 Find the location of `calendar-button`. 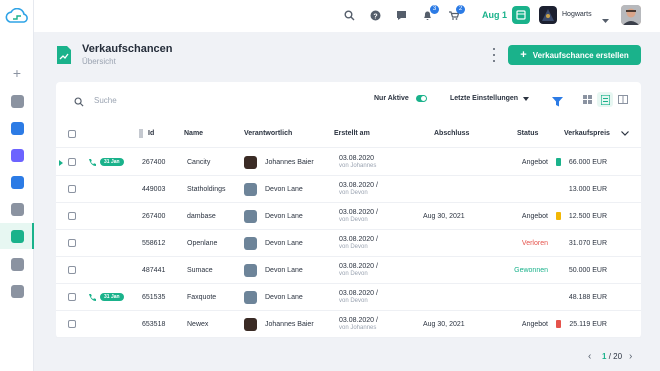

calendar-button is located at coordinates (521, 15).